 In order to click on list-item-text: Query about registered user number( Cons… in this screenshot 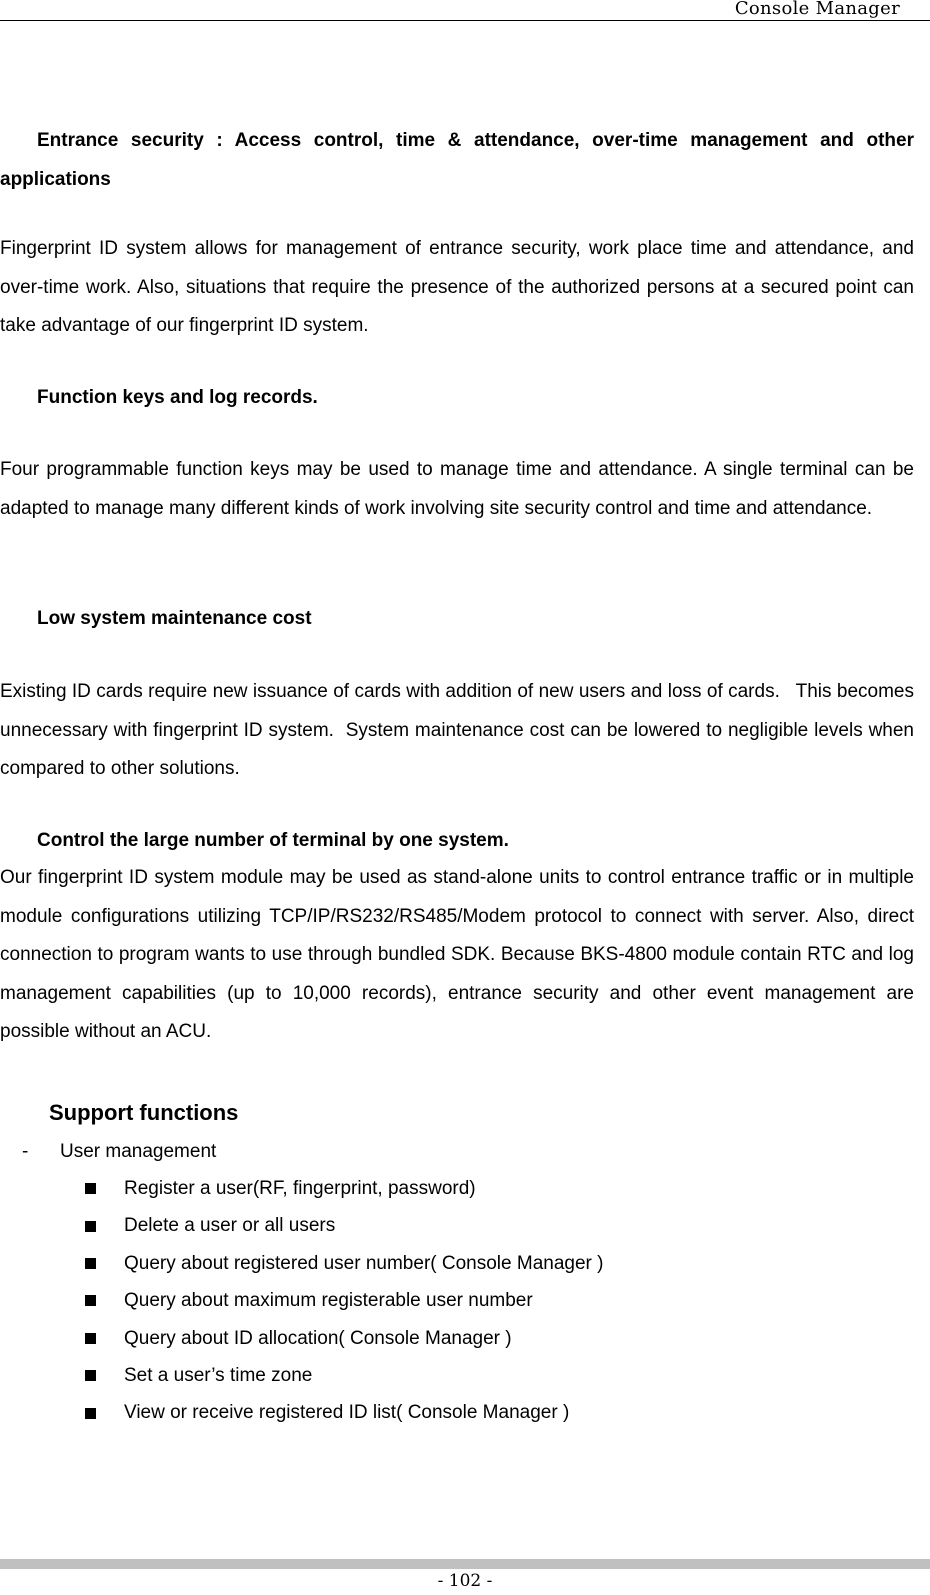, I will do `click(364, 1263)`.